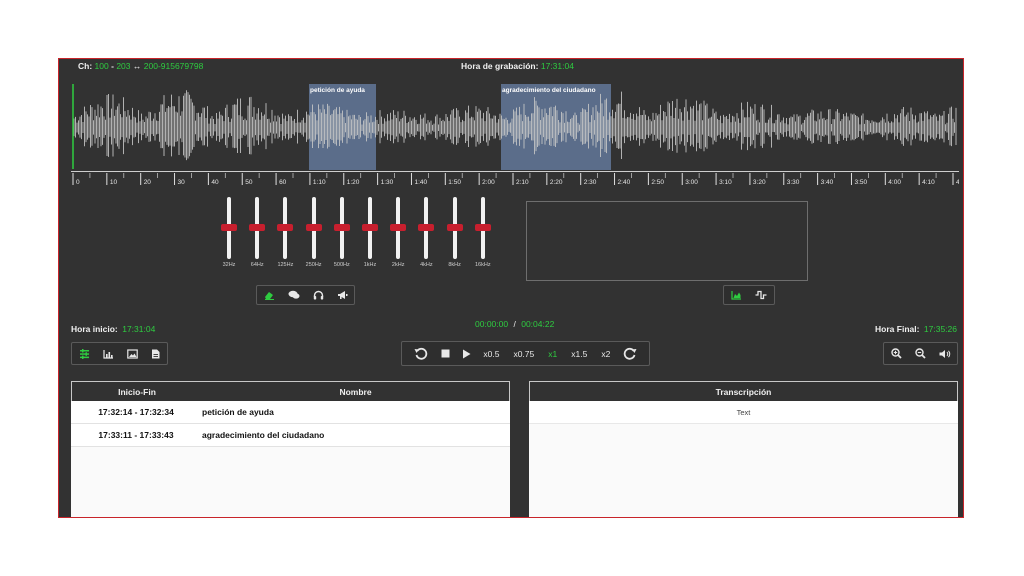 The image size is (1024, 576). I want to click on speed-option: x0.75, so click(523, 354).